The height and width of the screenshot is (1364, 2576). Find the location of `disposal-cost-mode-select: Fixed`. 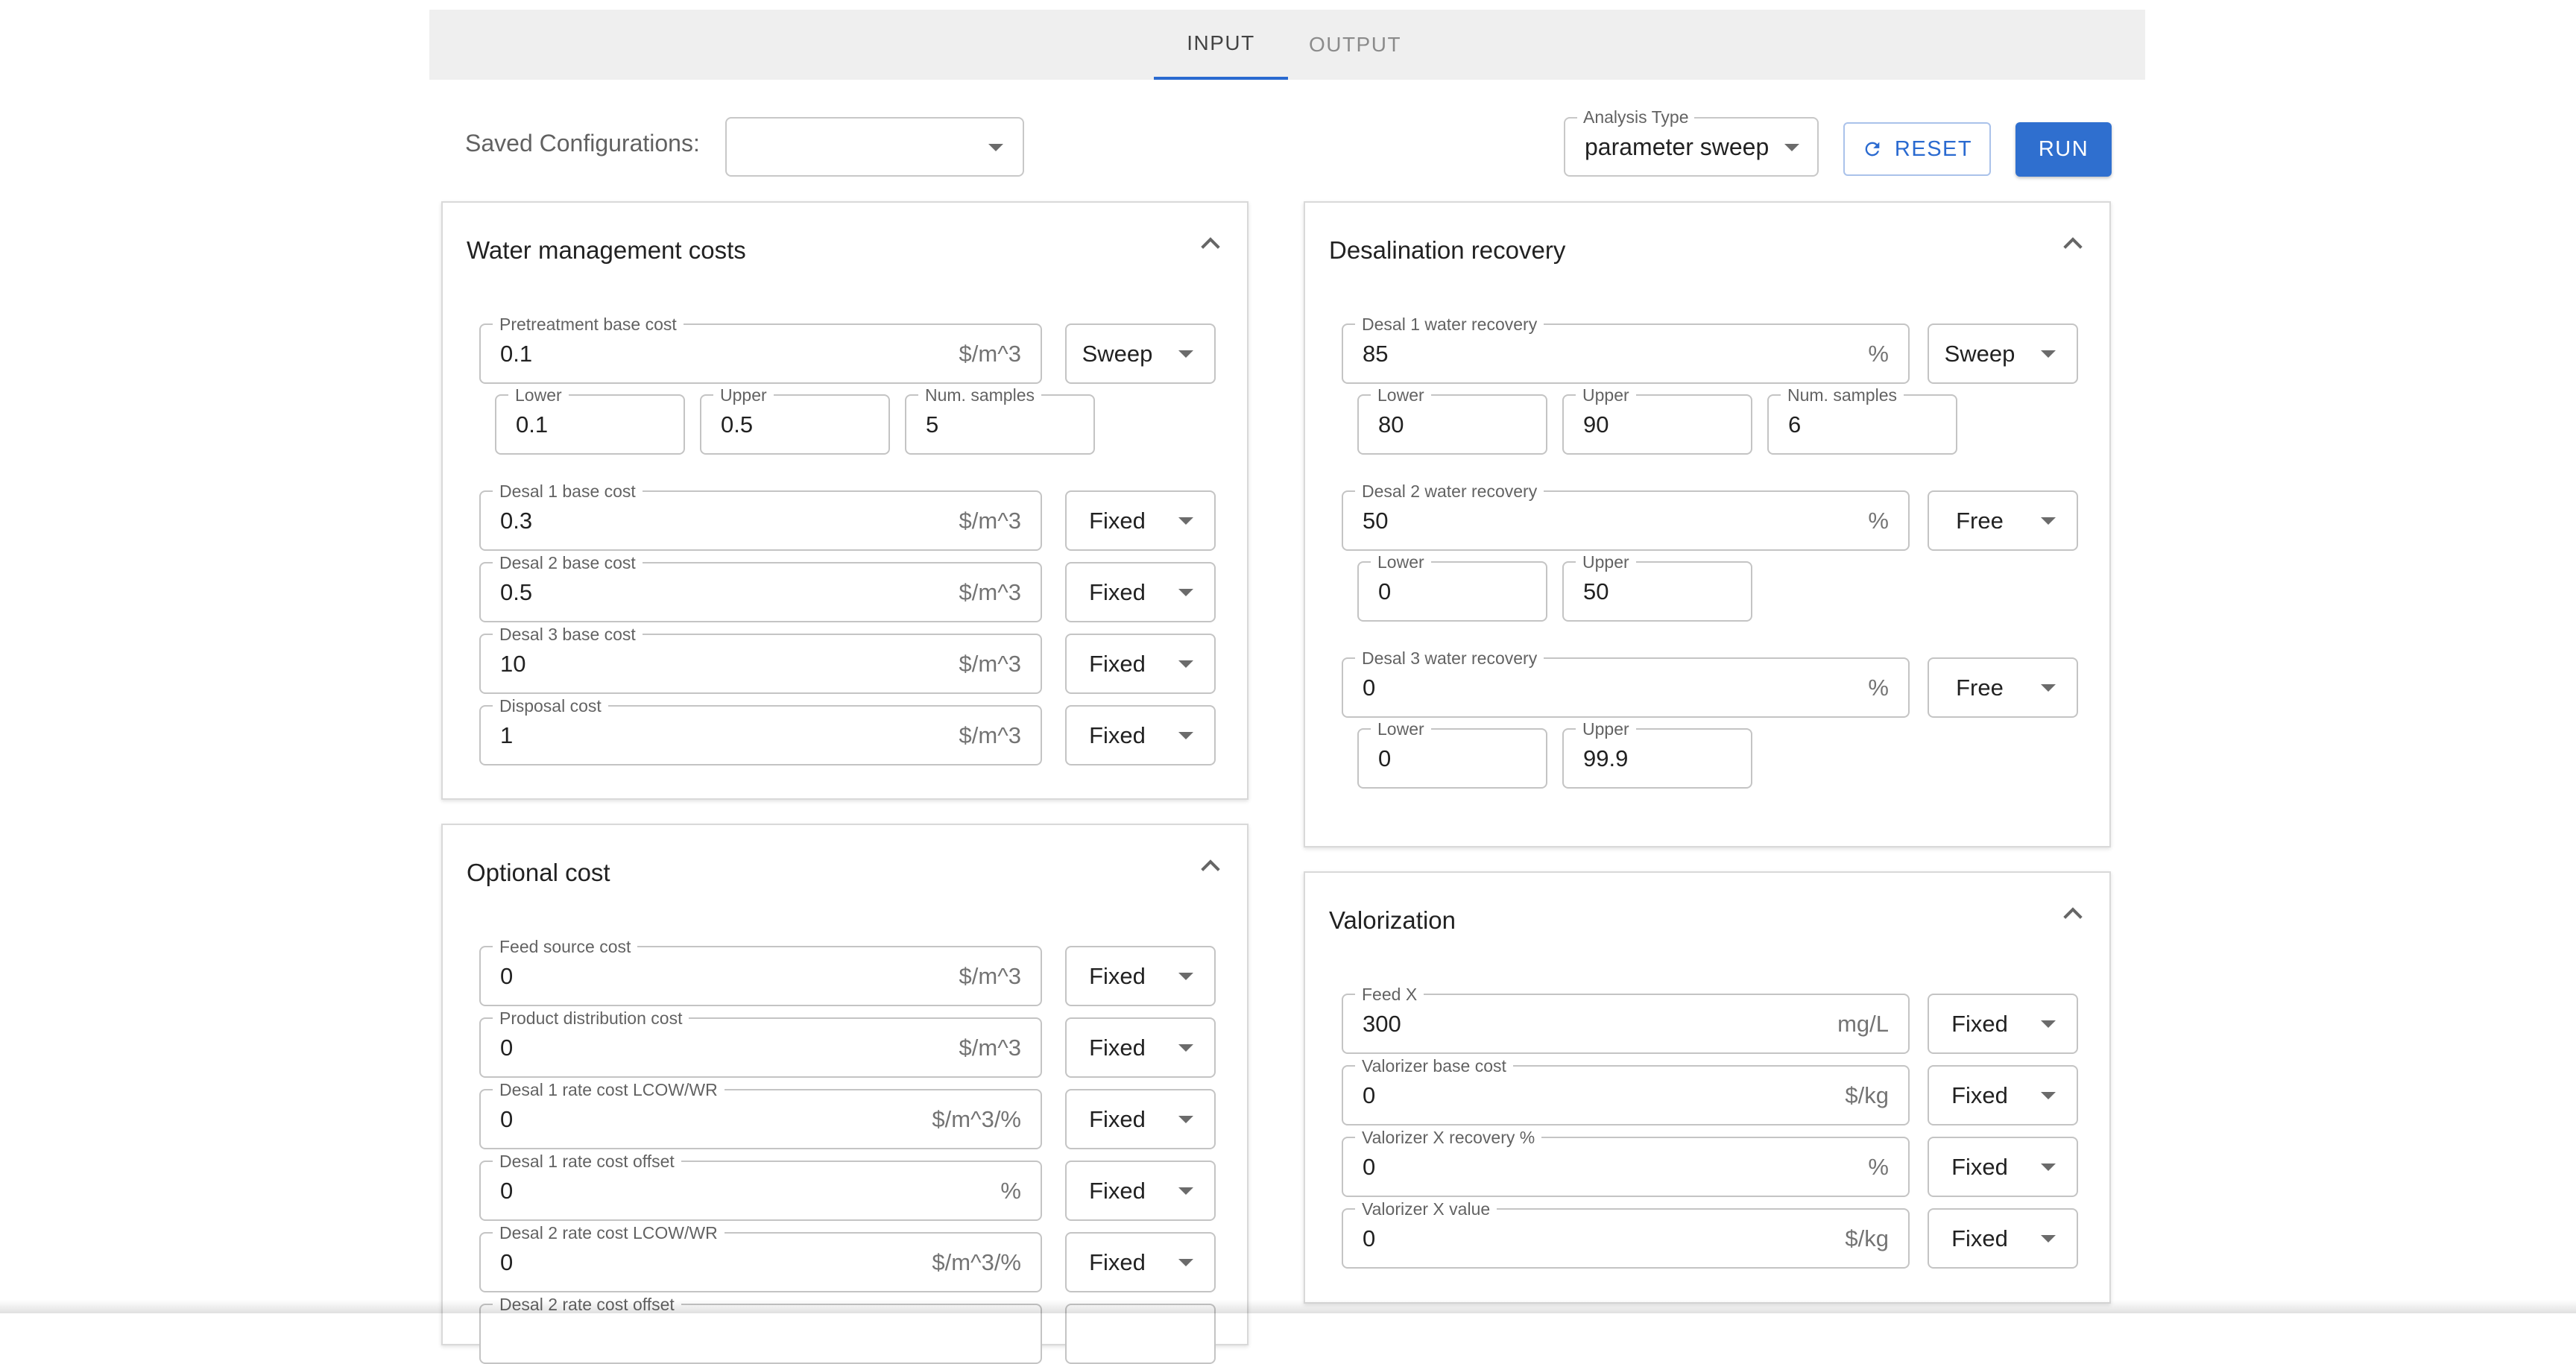

disposal-cost-mode-select: Fixed is located at coordinates (1140, 735).